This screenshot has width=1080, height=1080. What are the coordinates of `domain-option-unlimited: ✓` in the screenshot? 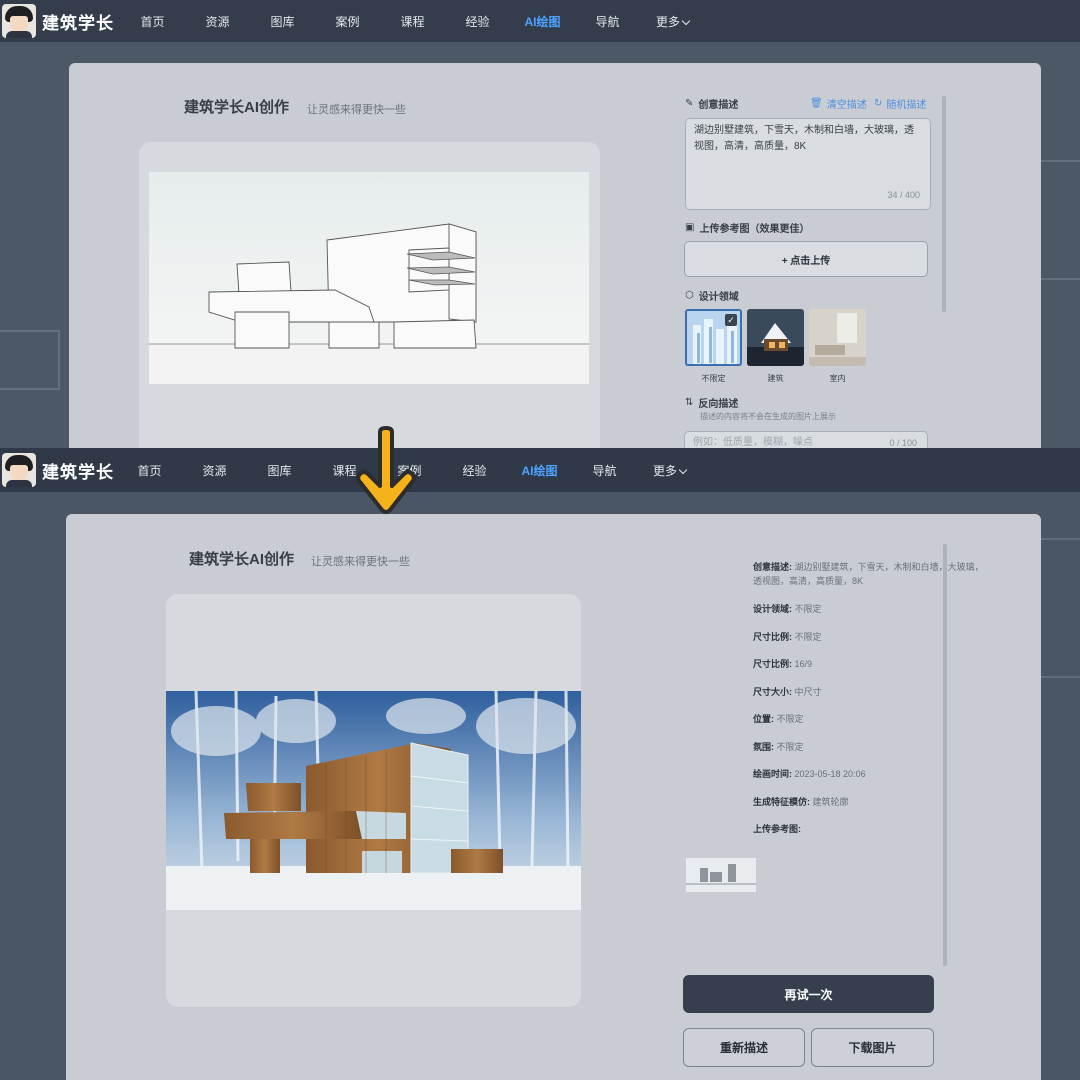 It's located at (713, 337).